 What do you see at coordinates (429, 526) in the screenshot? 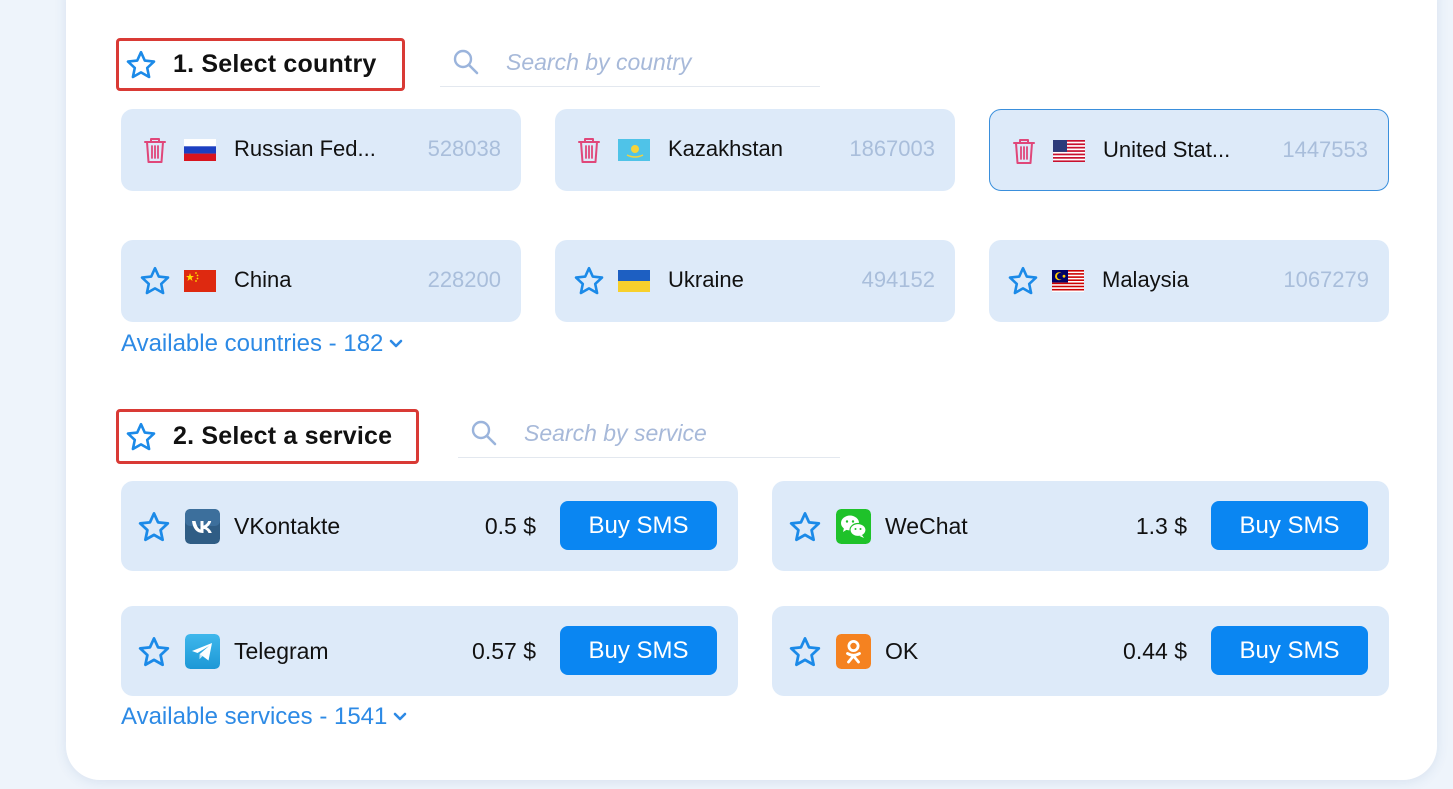
I see `service-tile-vkontakte: VKontakte 0.5 $ Buy SMS` at bounding box center [429, 526].